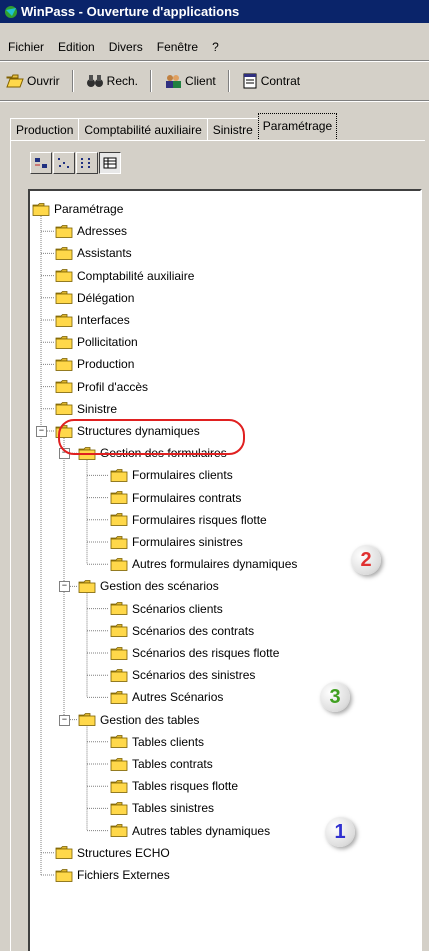  I want to click on tree-node-label: Structures ECHO, so click(123, 852).